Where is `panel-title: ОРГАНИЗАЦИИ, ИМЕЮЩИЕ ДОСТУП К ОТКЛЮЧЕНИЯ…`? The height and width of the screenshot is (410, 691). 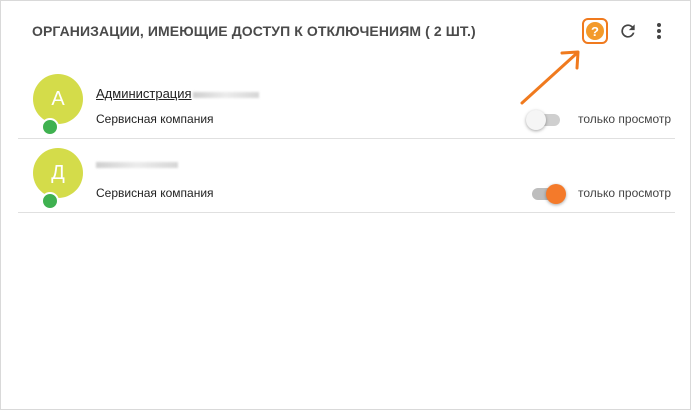
panel-title: ОРГАНИЗАЦИИ, ИМЕЮЩИЕ ДОСТУП К ОТКЛЮЧЕНИЯ… is located at coordinates (254, 31).